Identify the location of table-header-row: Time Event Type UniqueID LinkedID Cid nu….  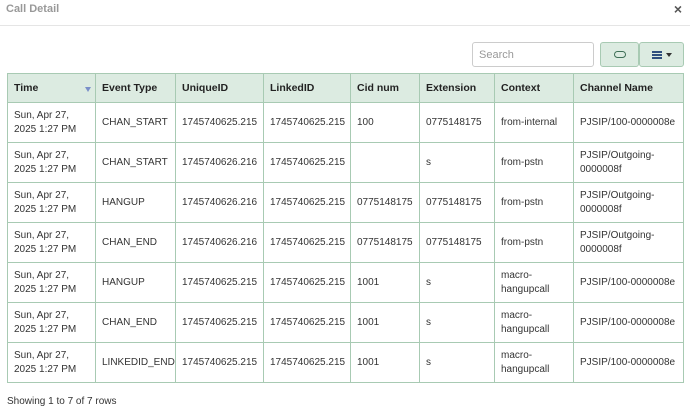
(345, 88).